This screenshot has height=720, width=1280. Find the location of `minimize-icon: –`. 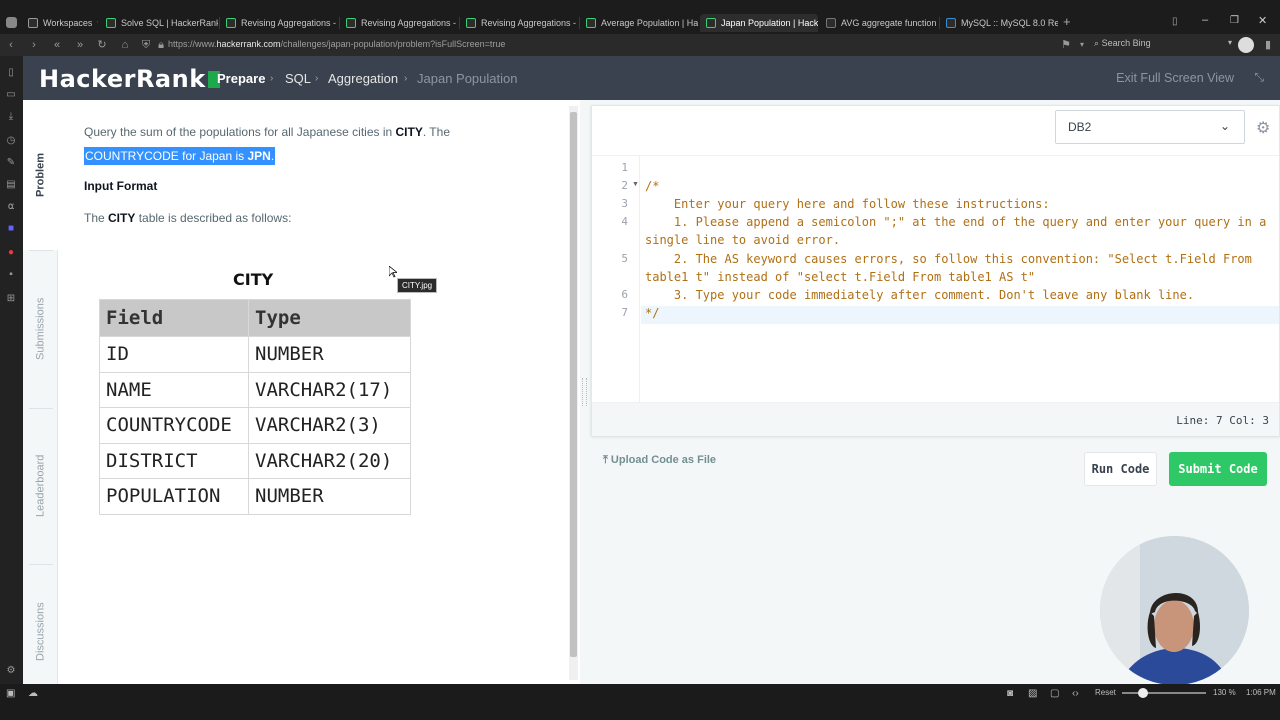

minimize-icon: – is located at coordinates (1205, 20).